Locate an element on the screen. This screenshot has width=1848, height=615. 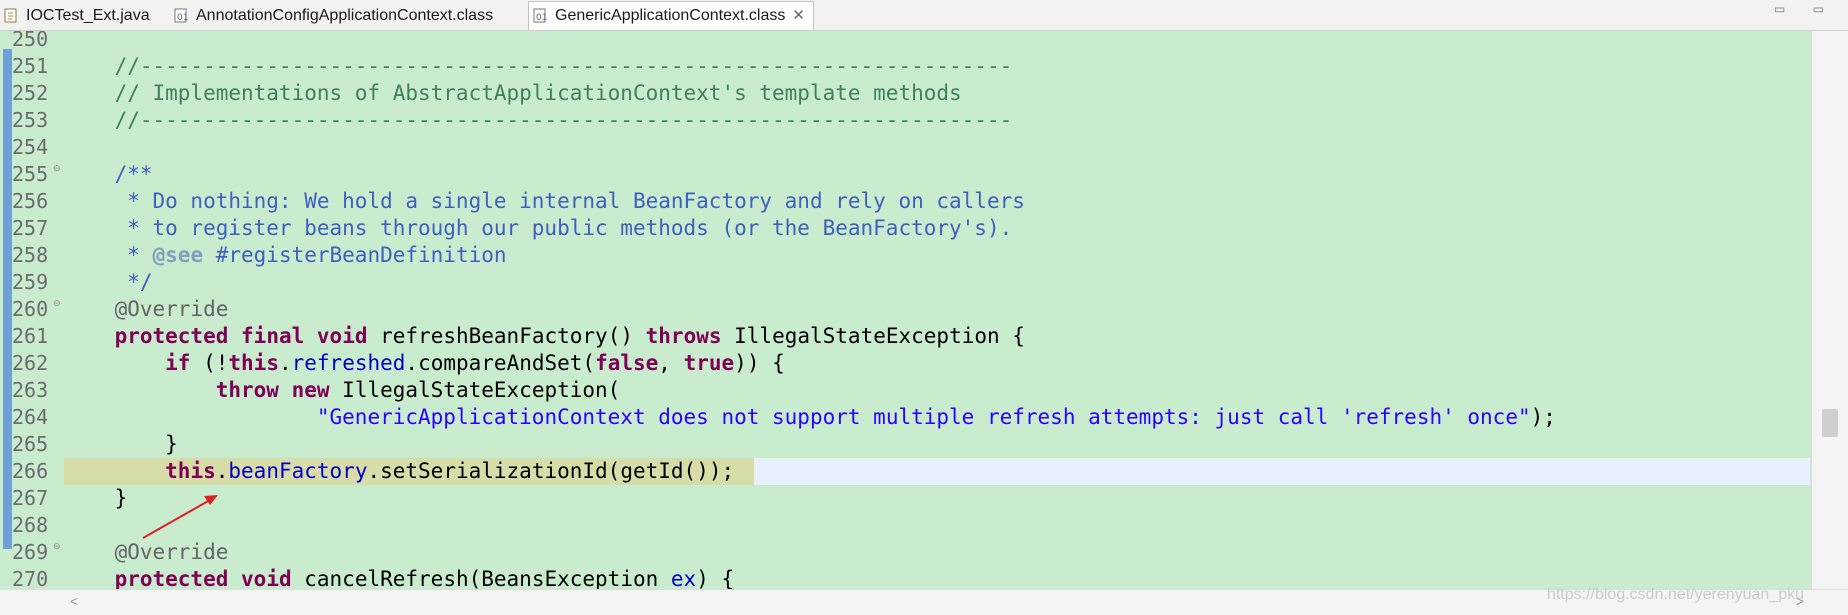
code-token: .setSerializationId(getId()); is located at coordinates (551, 471).